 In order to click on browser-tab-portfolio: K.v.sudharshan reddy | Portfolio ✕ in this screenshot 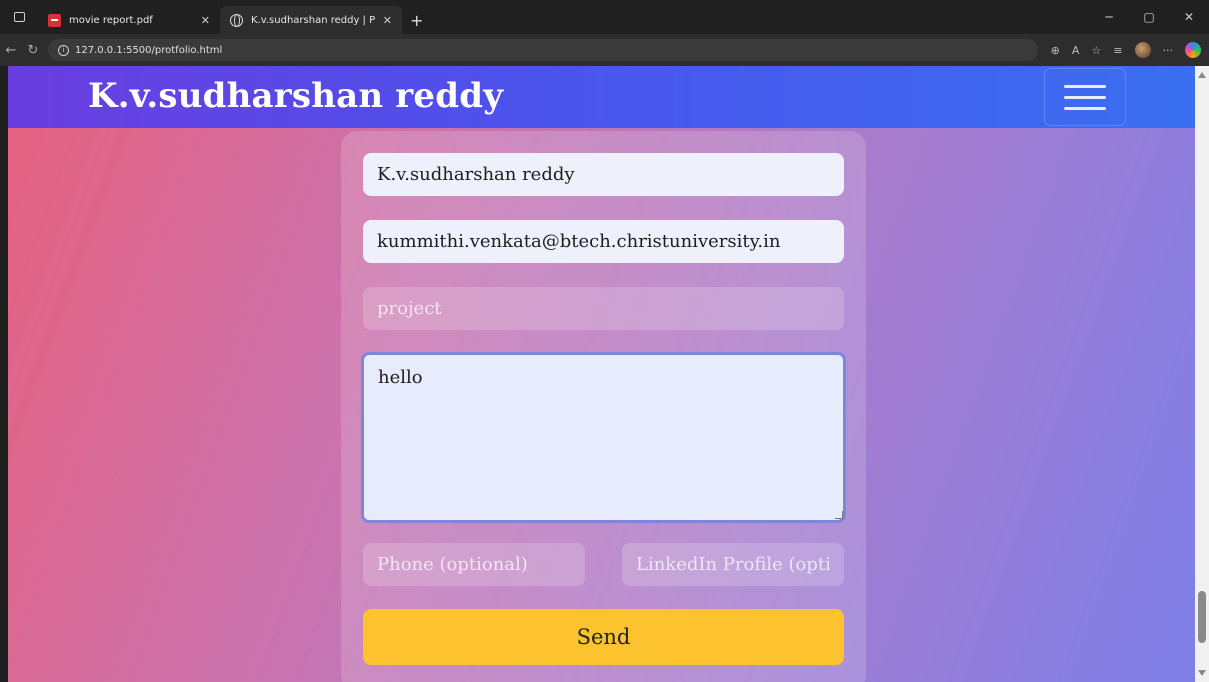, I will do `click(311, 20)`.